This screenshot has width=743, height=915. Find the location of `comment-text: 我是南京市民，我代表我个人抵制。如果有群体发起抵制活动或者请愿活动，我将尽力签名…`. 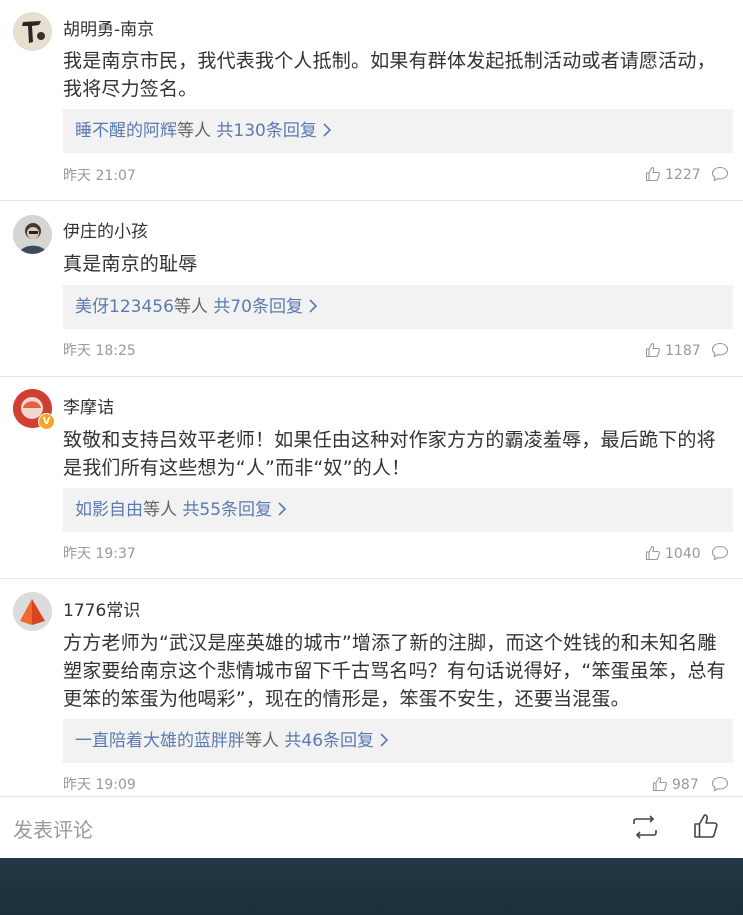

comment-text: 我是南京市民，我代表我个人抵制。如果有群体发起抵制活动或者请愿活动，我将尽力签名… is located at coordinates (389, 75).